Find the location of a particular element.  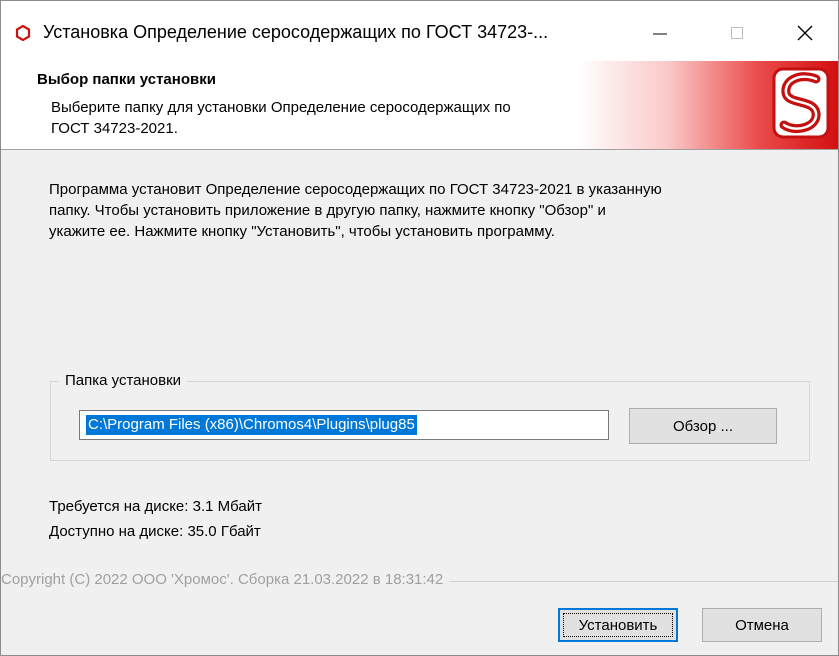

minimize-button is located at coordinates (660, 33).